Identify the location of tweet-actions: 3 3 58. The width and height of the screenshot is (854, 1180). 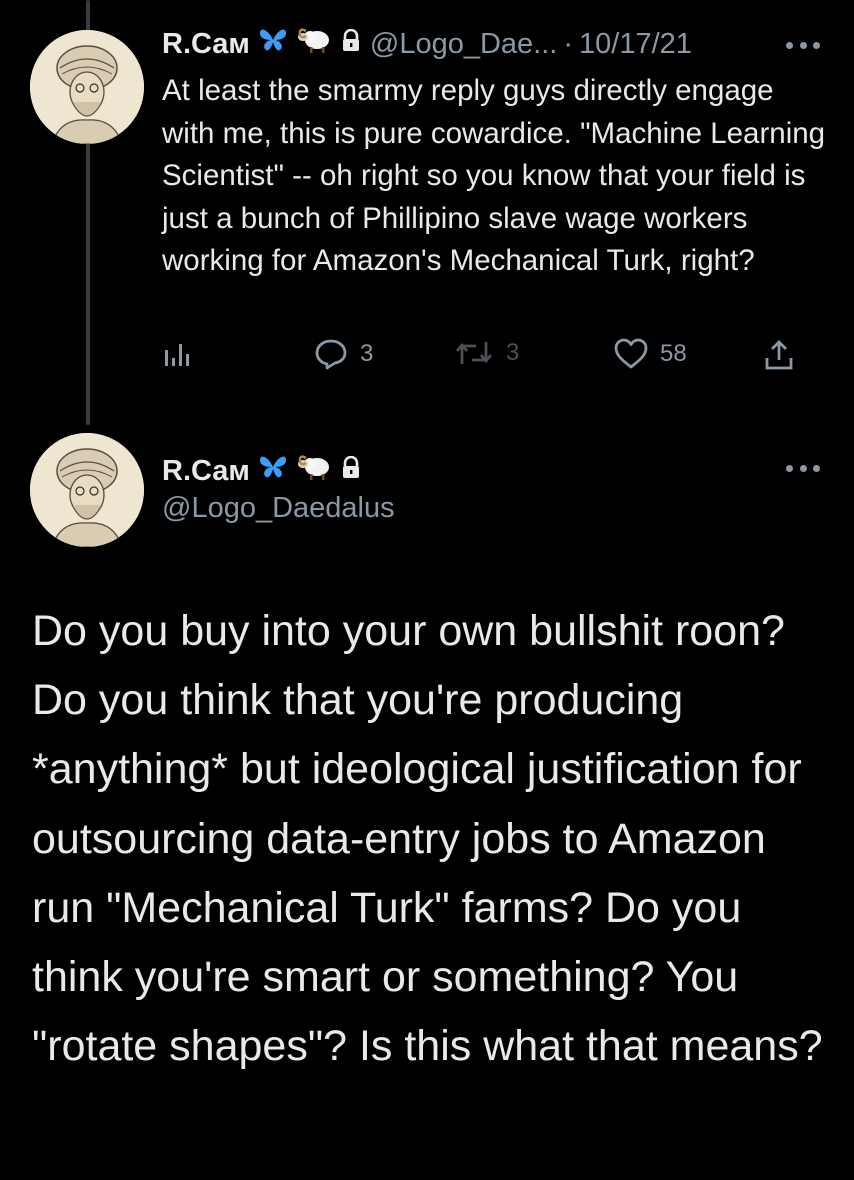
(487, 358).